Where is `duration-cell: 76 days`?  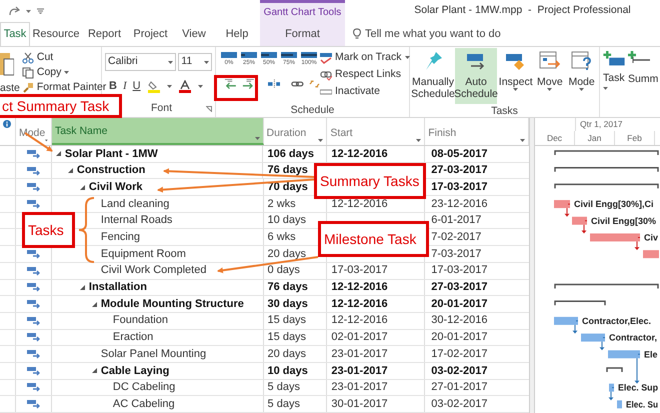 duration-cell: 76 days is located at coordinates (296, 288).